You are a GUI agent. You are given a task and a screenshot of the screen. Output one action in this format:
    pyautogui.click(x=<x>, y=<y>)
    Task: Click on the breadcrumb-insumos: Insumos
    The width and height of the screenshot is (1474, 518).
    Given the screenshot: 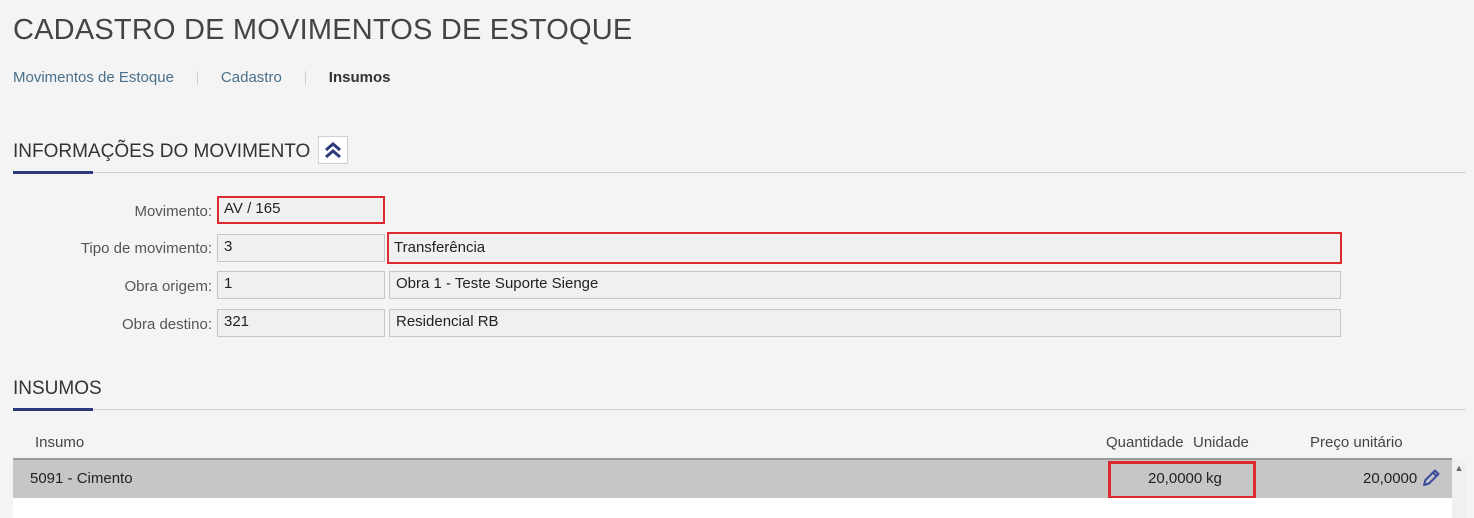 What is the action you would take?
    pyautogui.click(x=359, y=77)
    